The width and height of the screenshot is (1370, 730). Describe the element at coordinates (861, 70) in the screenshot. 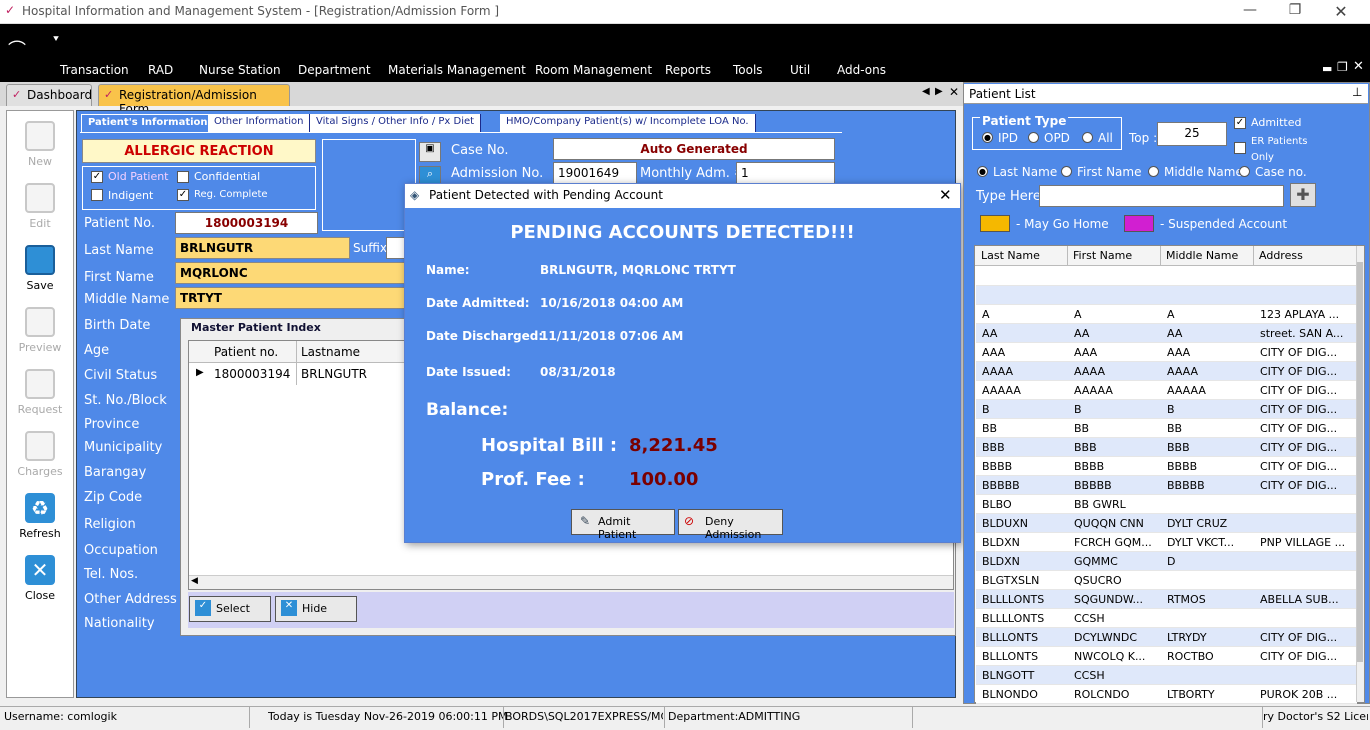

I see `menu-add-ons: Add-ons` at that location.